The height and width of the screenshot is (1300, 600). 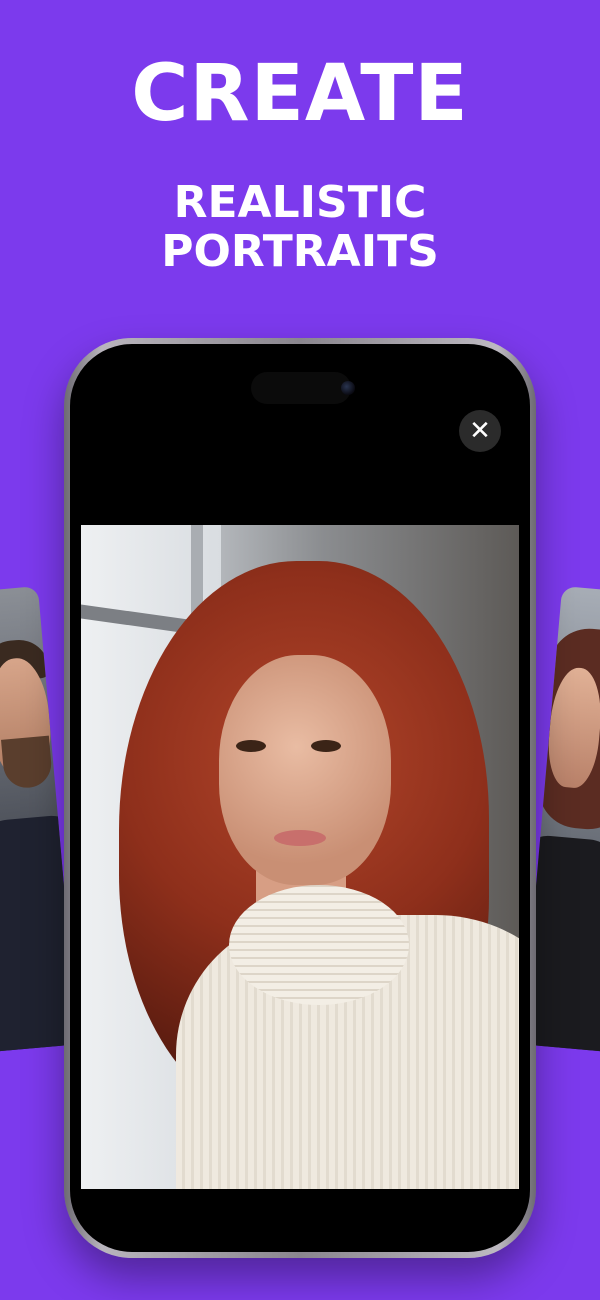 What do you see at coordinates (301, 388) in the screenshot?
I see `dynamic-island` at bounding box center [301, 388].